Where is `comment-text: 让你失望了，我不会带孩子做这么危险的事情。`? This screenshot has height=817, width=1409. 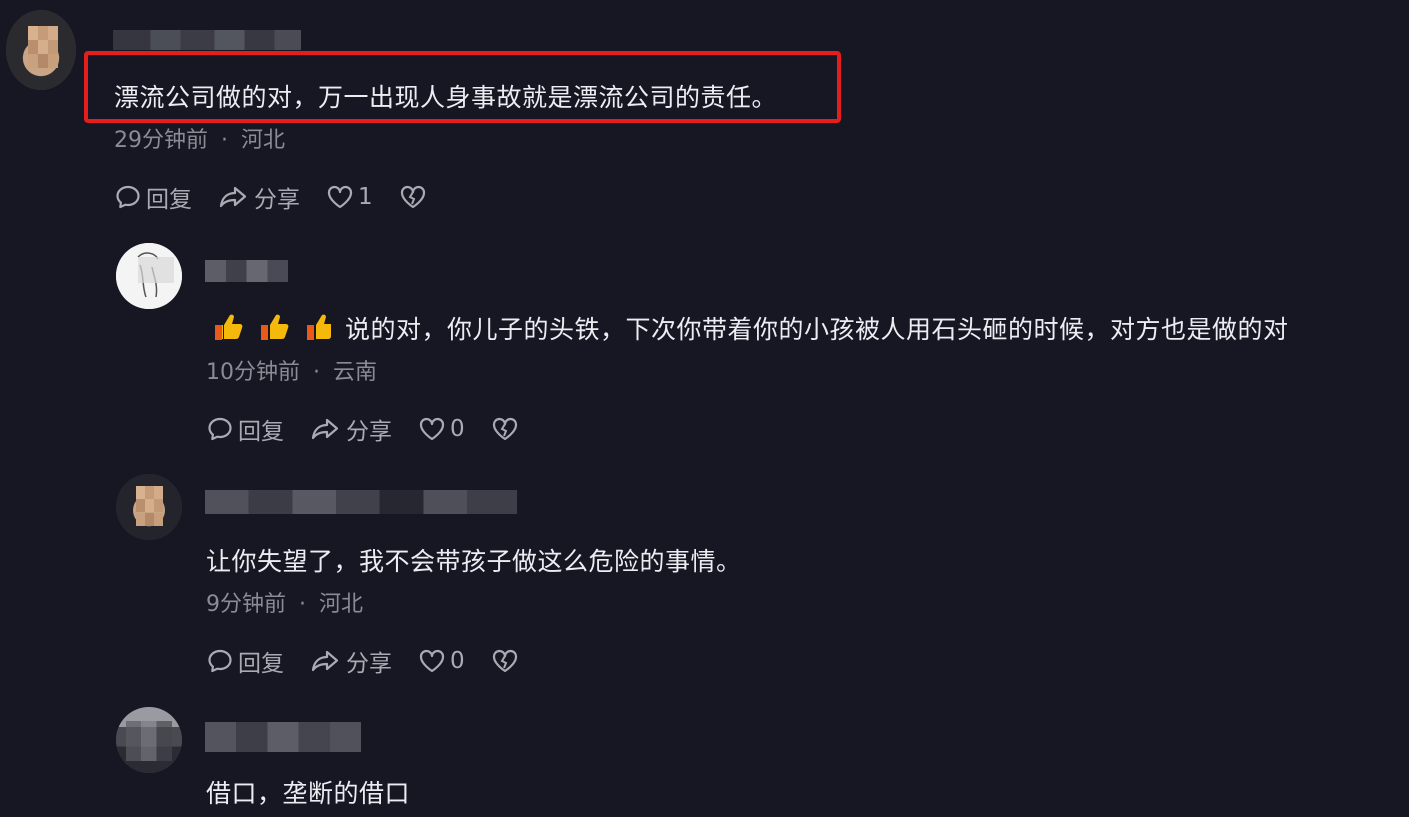 comment-text: 让你失望了，我不会带孩子做这么危险的事情。 is located at coordinates (474, 561).